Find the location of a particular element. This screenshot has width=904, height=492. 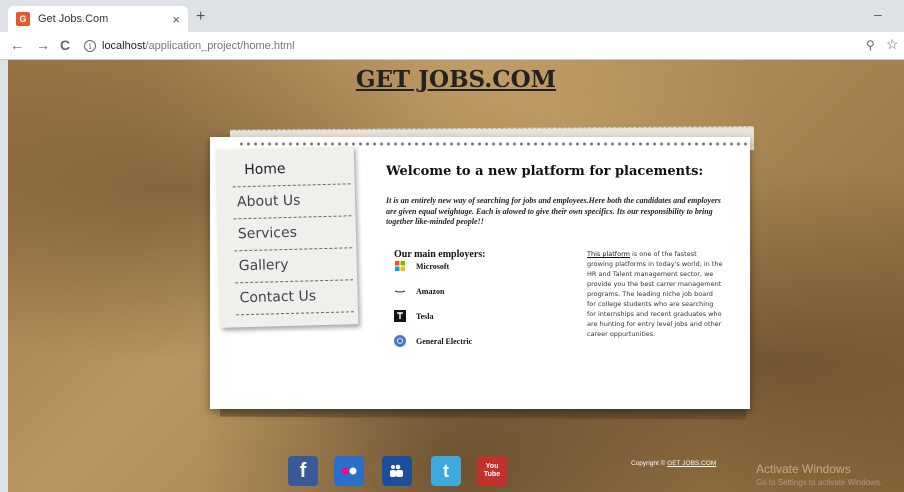

myspace-icon is located at coordinates (397, 471).